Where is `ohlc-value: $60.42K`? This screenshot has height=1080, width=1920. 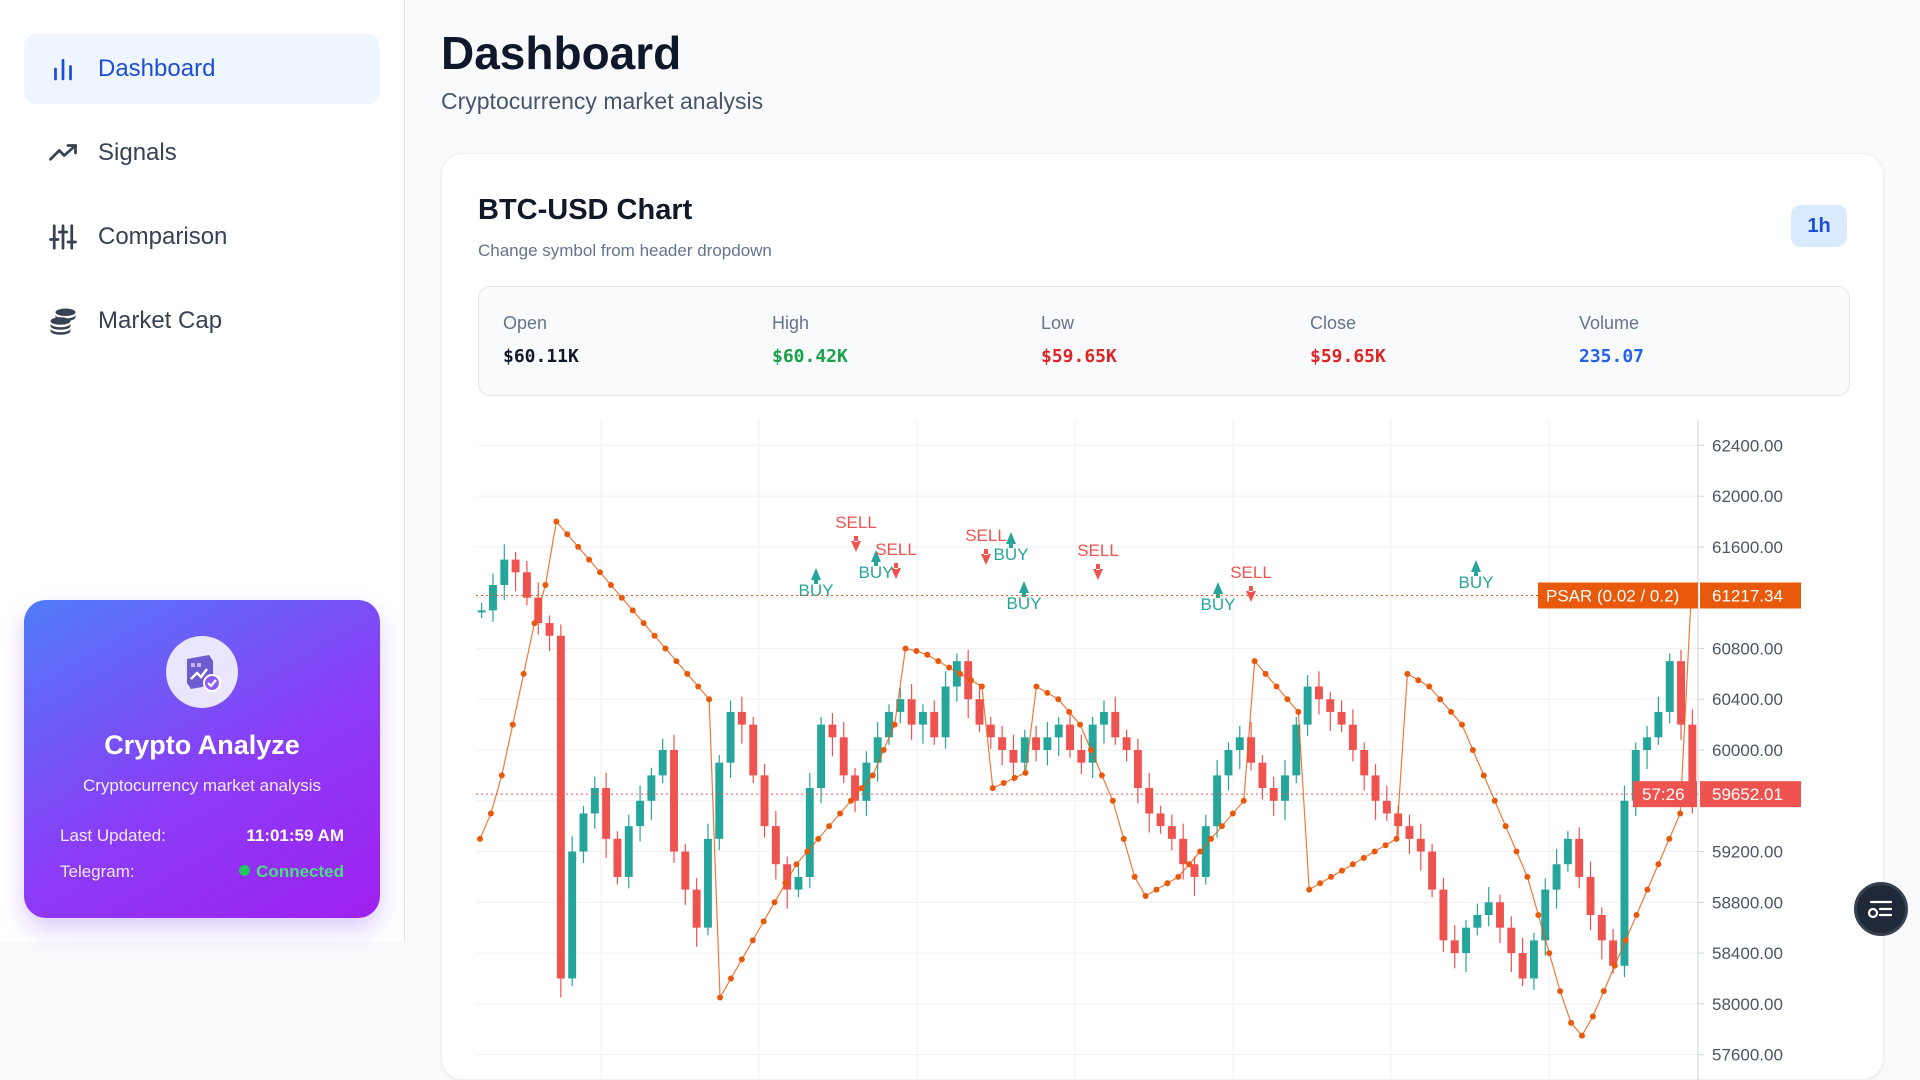 ohlc-value: $60.42K is located at coordinates (810, 356).